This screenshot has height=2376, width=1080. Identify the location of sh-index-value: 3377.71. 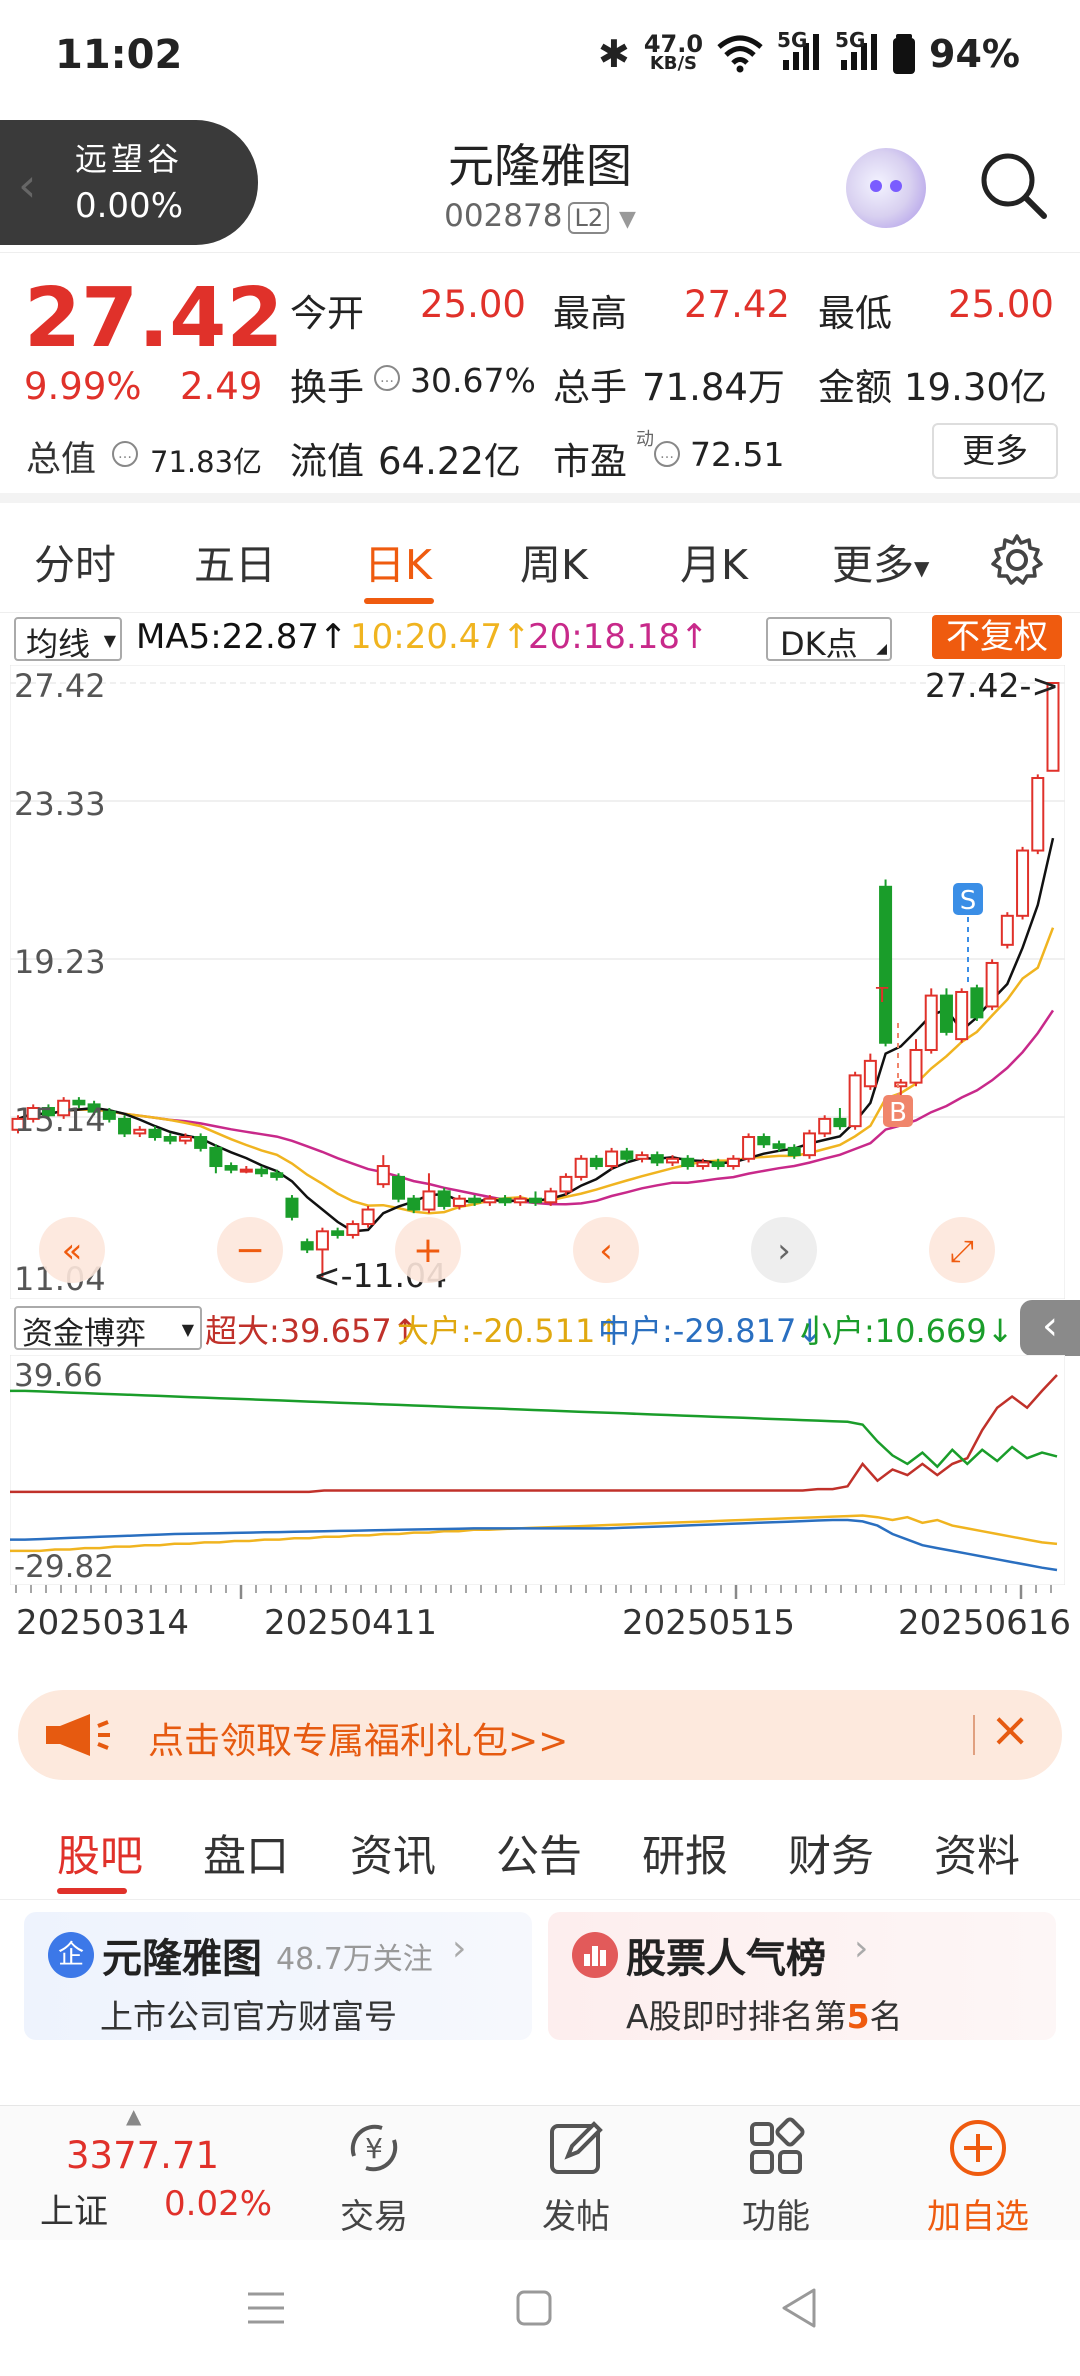
(142, 2155).